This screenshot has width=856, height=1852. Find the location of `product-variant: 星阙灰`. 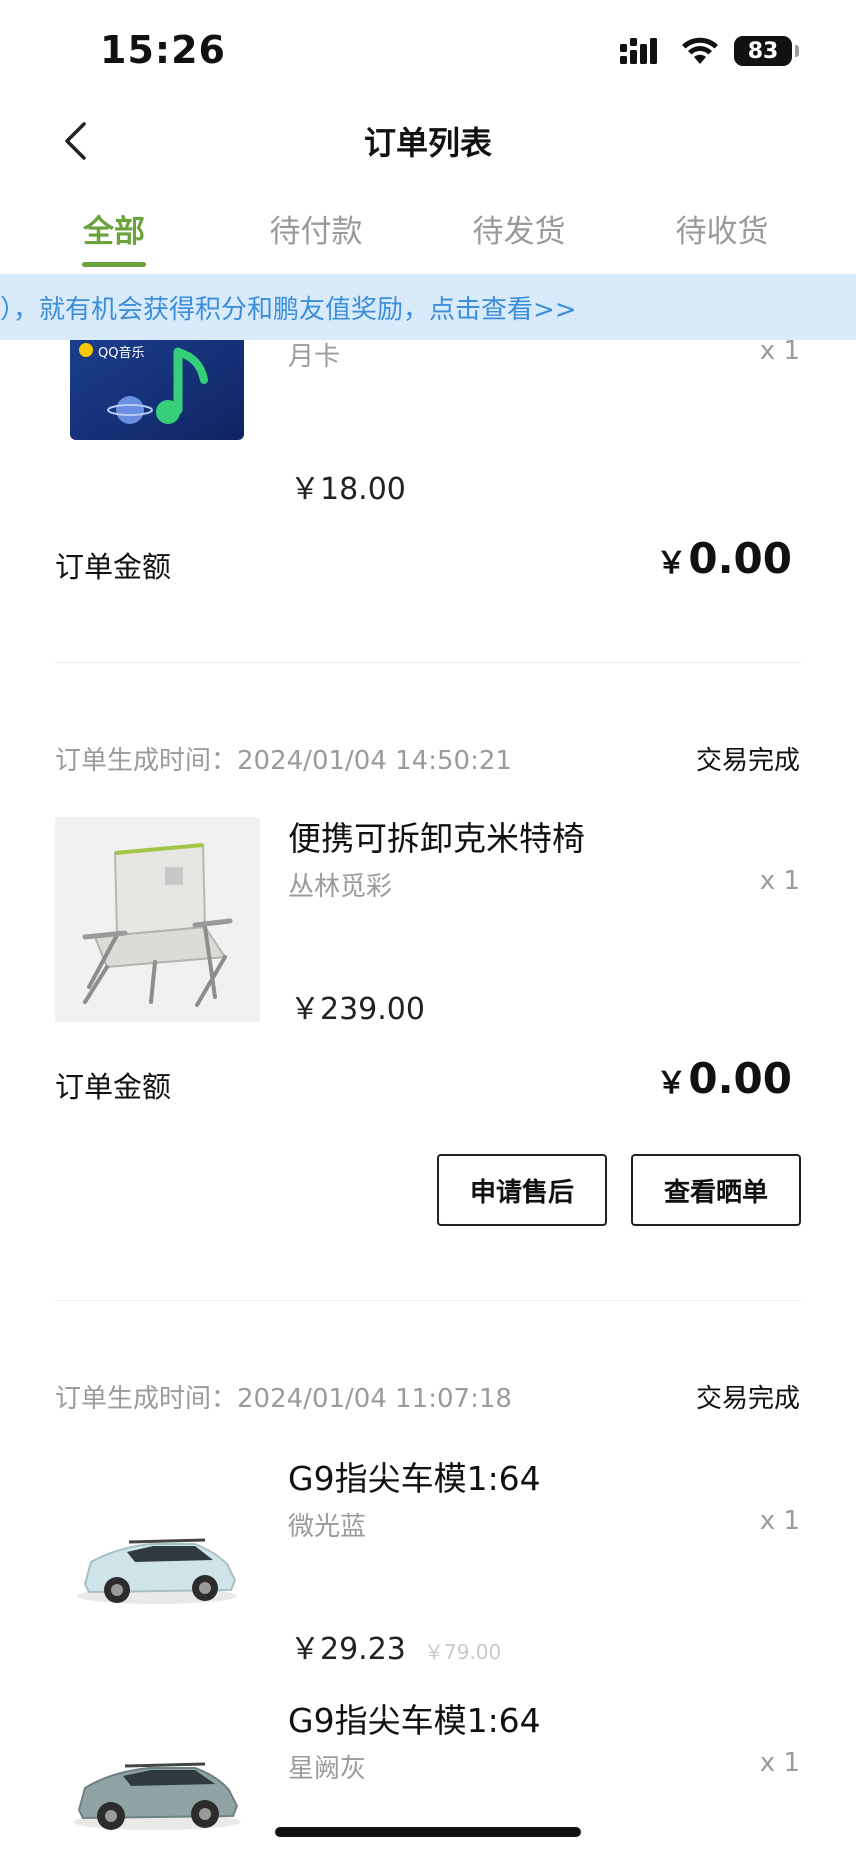

product-variant: 星阙灰 is located at coordinates (327, 1769).